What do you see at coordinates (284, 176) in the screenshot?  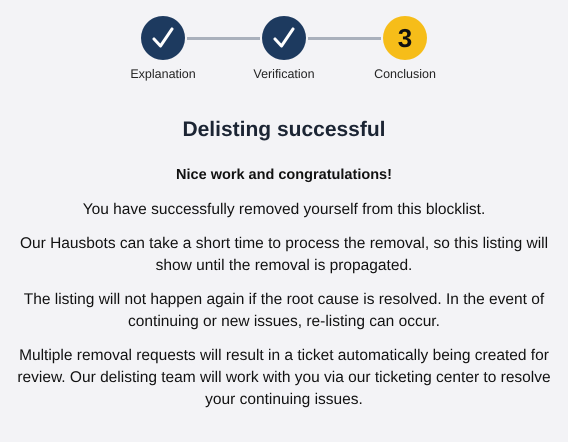 I see `subtitle: Nice work and congratulations!` at bounding box center [284, 176].